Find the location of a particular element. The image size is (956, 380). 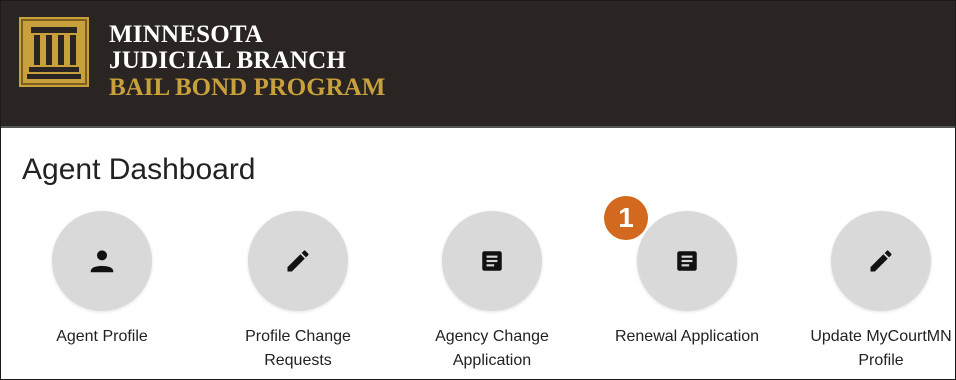

update-mycourtmn-profile-tile: Update MyCourtMN Profile is located at coordinates (873, 292).